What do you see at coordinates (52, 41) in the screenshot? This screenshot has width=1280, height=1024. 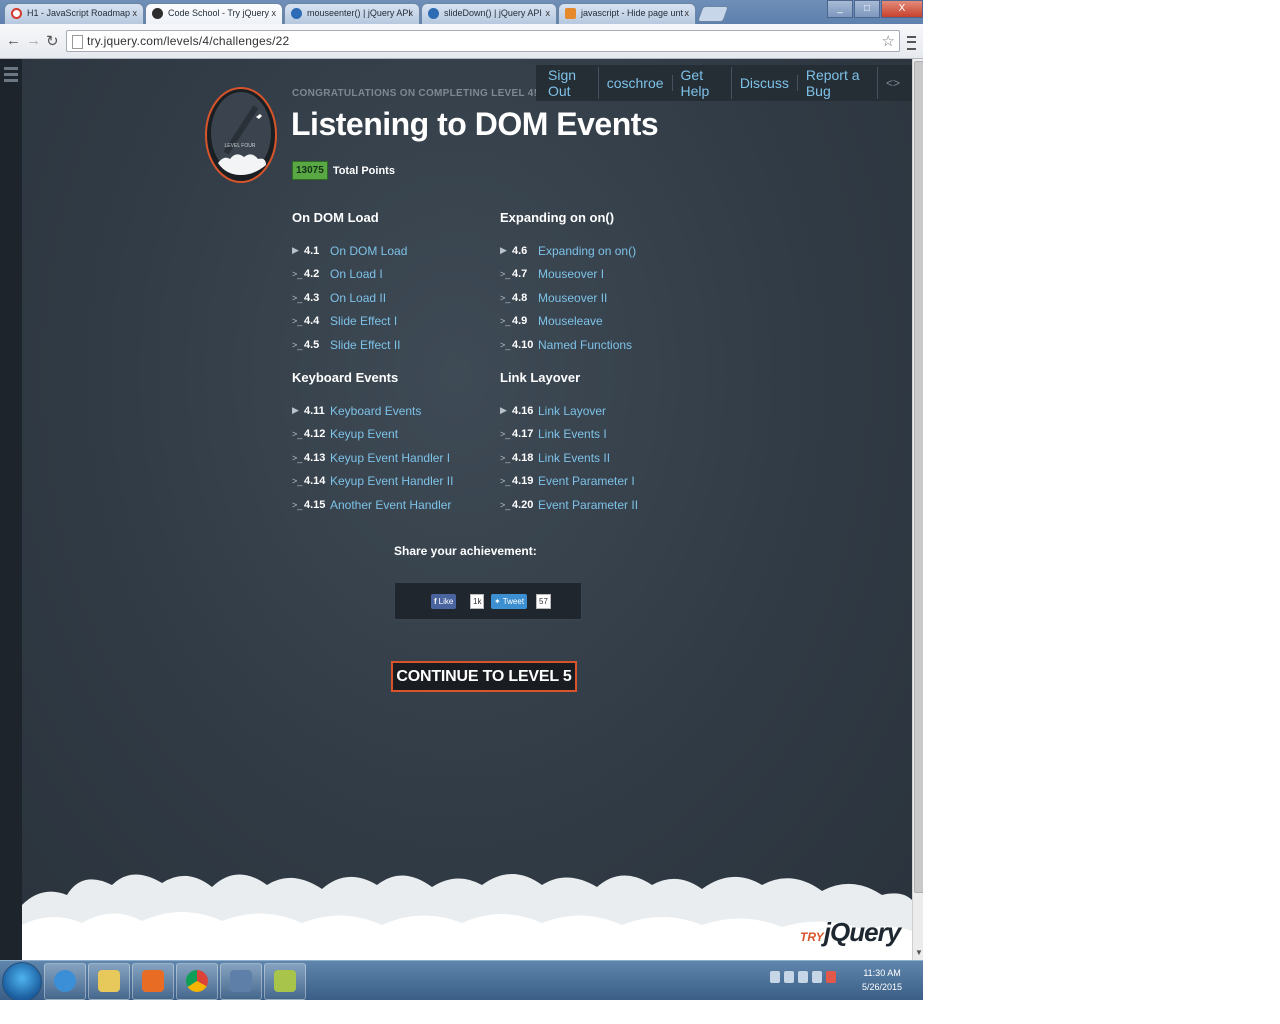 I see `reload-icon: ↻` at bounding box center [52, 41].